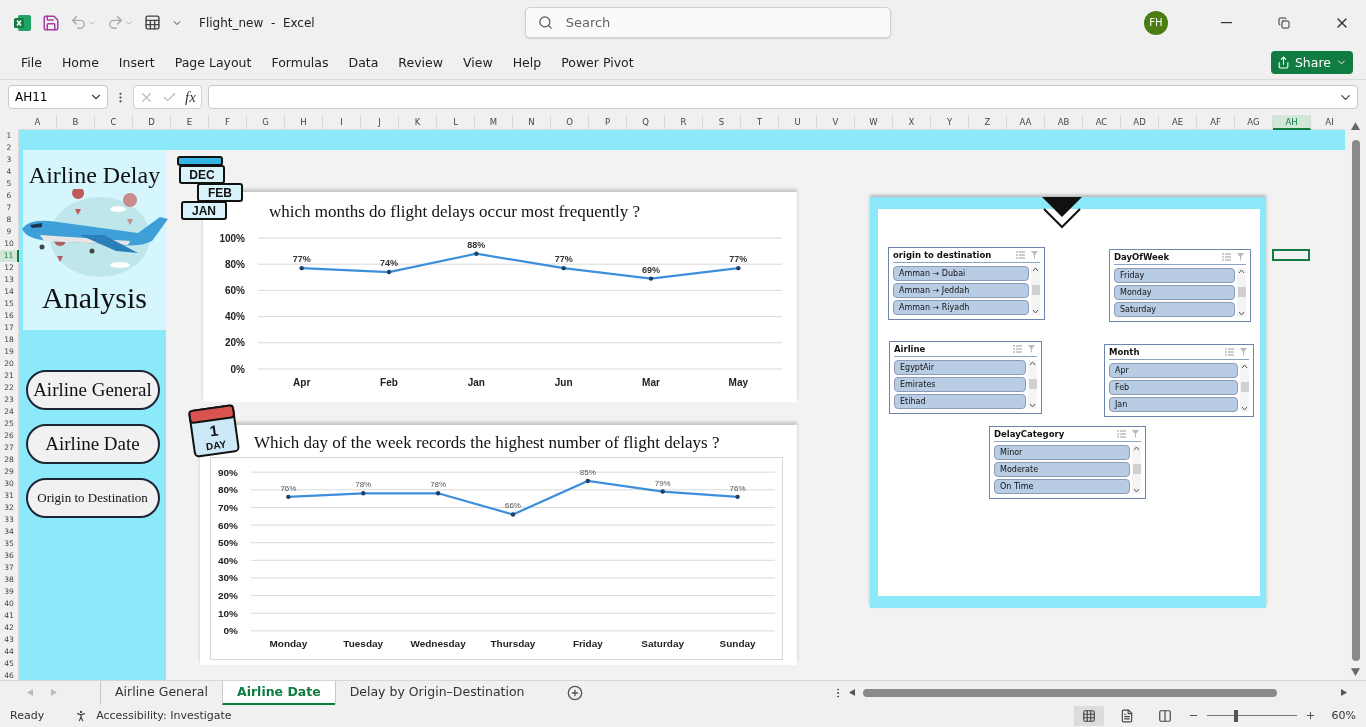 The image size is (1366, 727). What do you see at coordinates (1102, 122) in the screenshot?
I see `column-header: AC` at bounding box center [1102, 122].